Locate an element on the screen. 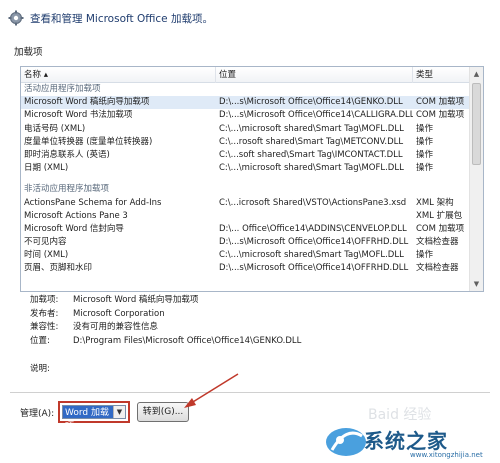 This screenshot has height=463, width=500. cell-name: 即时消息联系人 (英语) is located at coordinates (67, 154).